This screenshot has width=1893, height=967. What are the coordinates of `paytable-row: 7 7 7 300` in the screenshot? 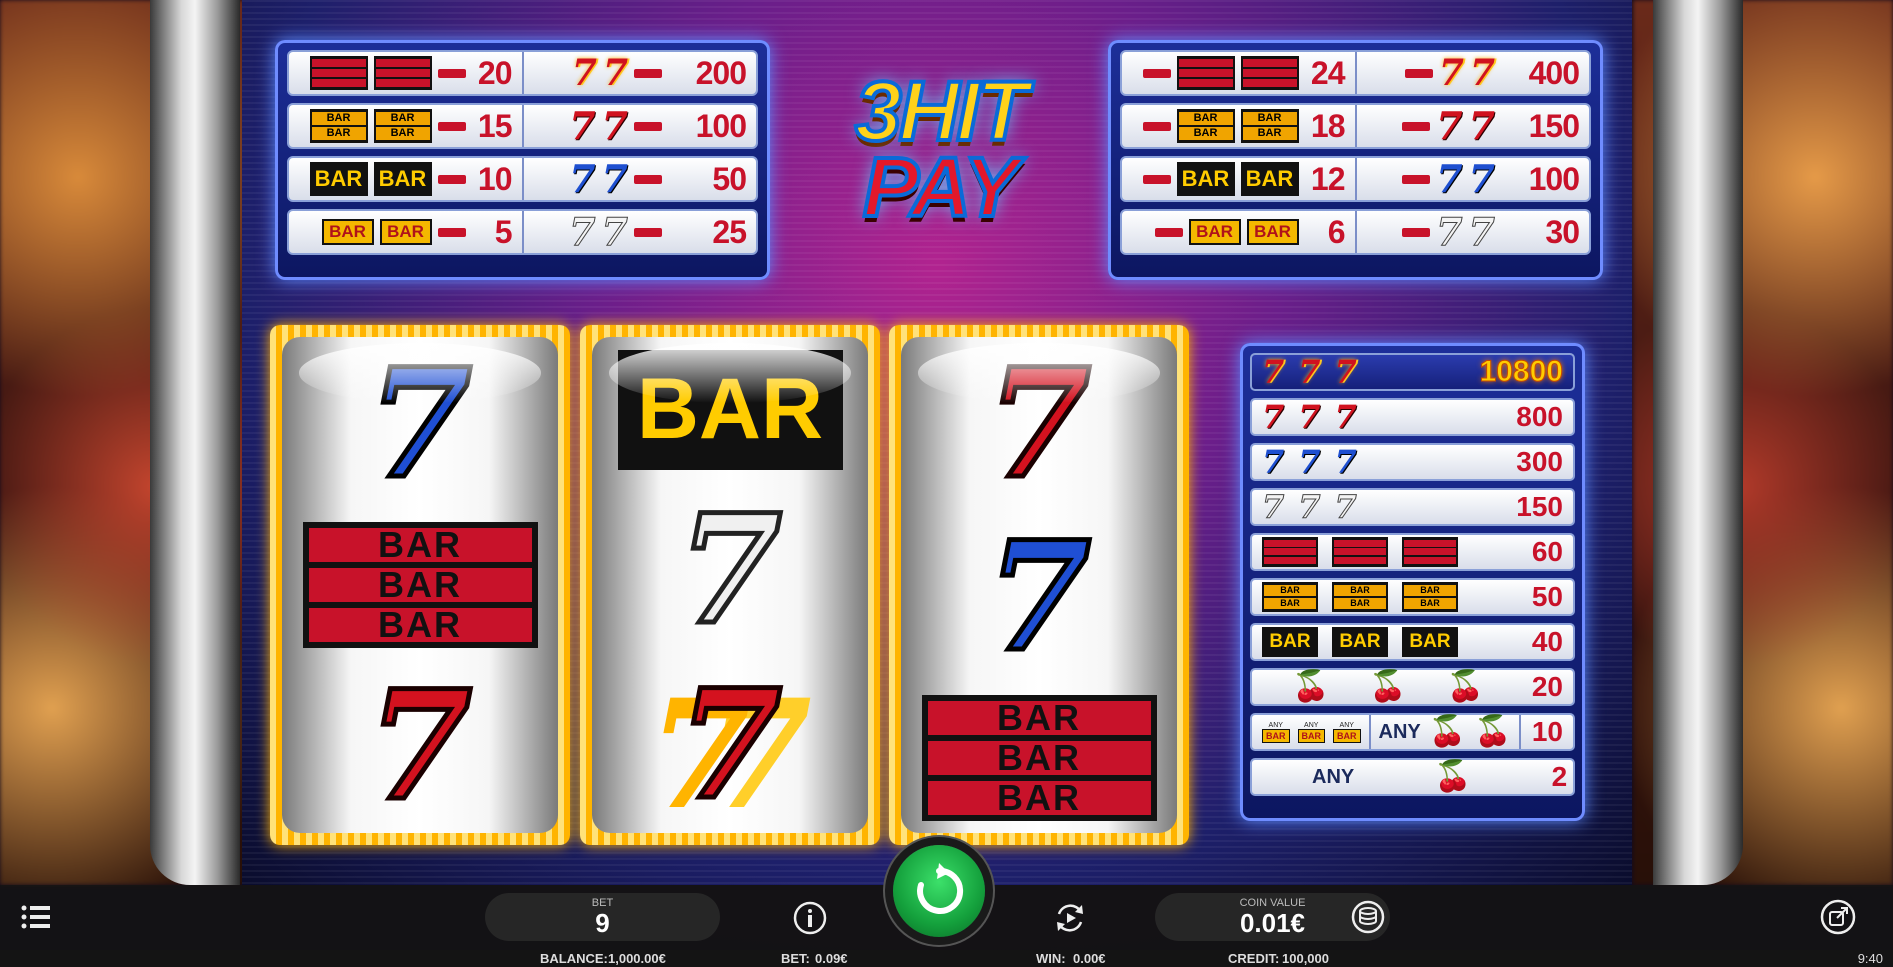 It's located at (1412, 462).